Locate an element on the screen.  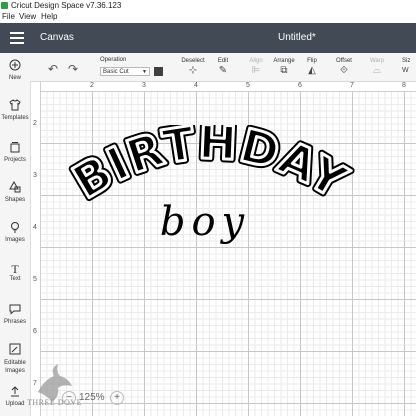
arrange-button: Arrange ⧉ is located at coordinates (284, 67).